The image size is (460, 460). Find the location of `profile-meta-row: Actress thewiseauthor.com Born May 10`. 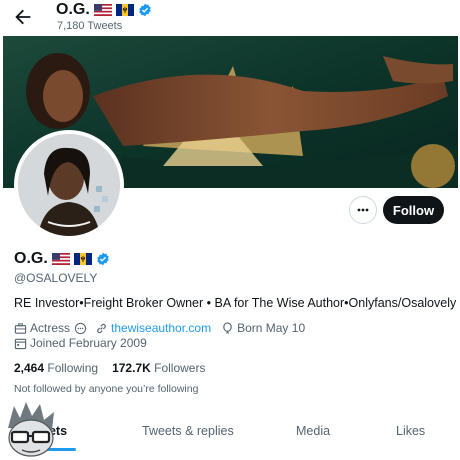

profile-meta-row: Actress thewiseauthor.com Born May 10 is located at coordinates (164, 328).